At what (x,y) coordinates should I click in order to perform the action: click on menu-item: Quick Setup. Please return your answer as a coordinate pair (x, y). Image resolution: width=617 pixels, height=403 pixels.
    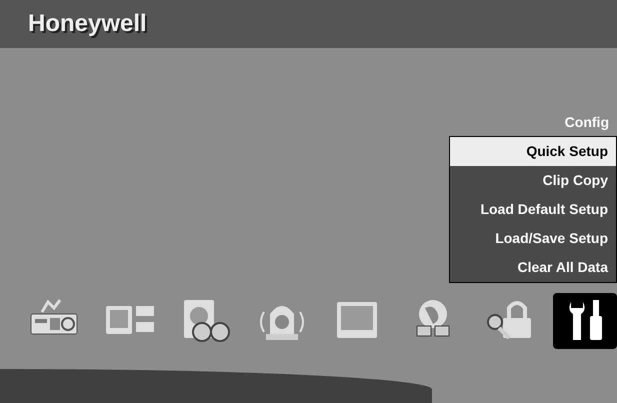
    Looking at the image, I should click on (533, 151).